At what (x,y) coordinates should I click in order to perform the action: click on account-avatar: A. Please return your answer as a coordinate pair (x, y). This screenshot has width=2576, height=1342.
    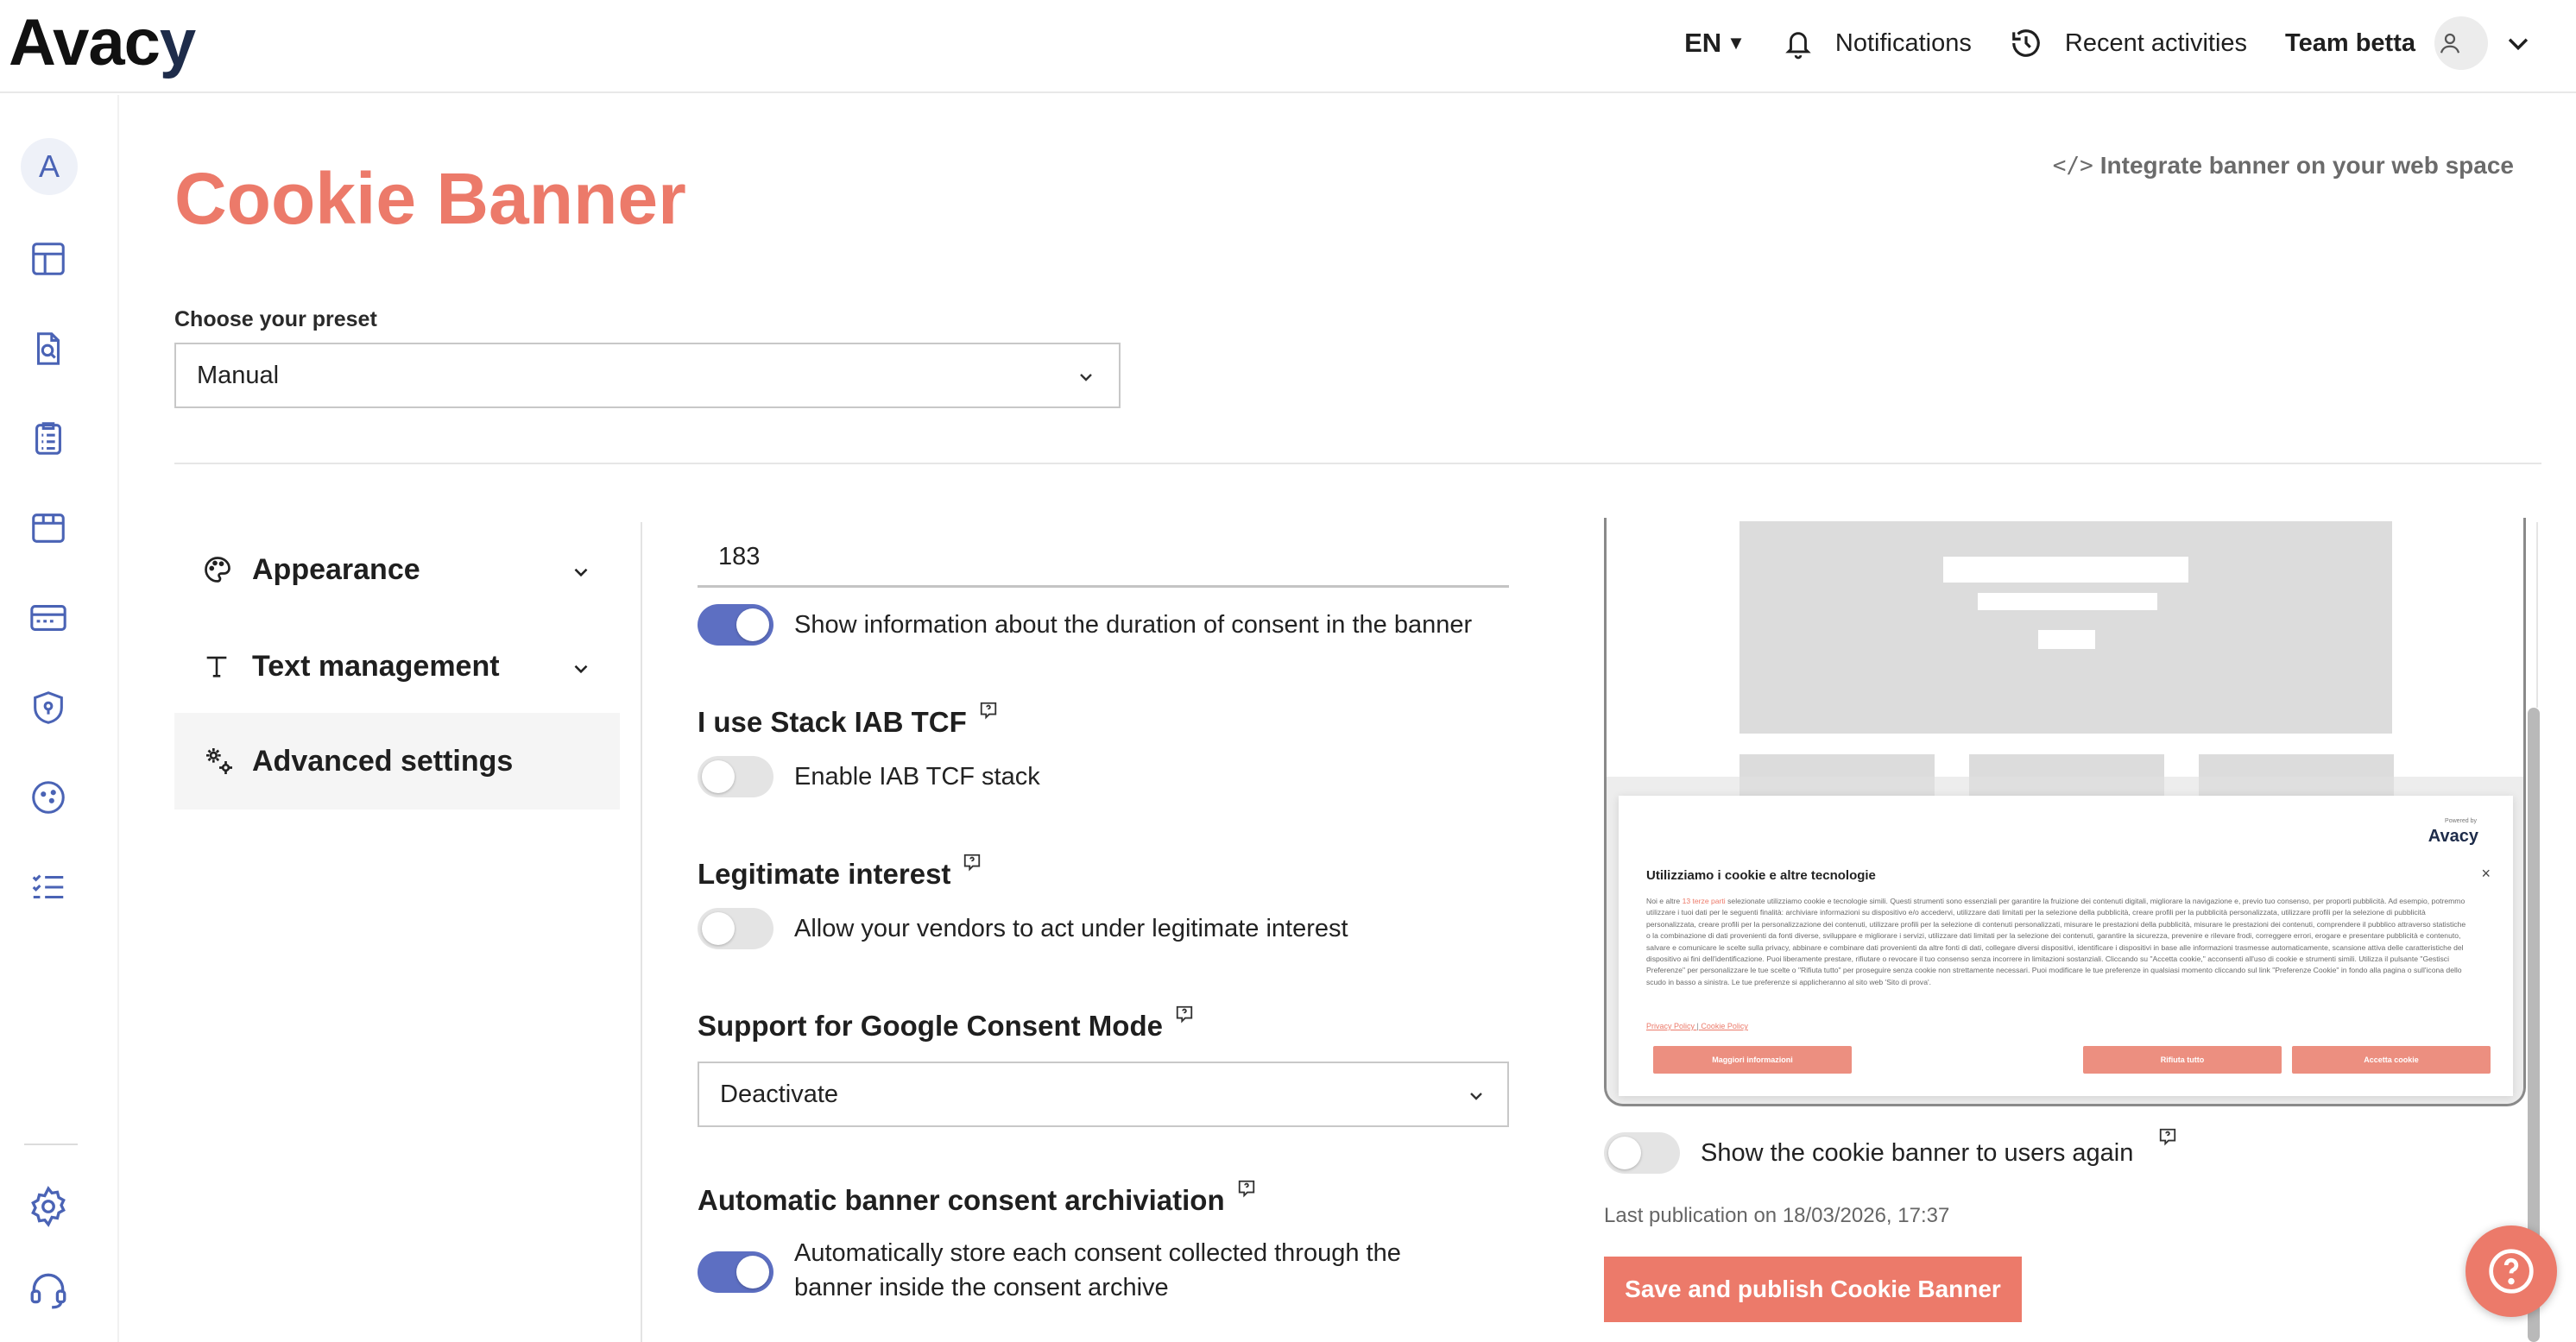
    Looking at the image, I should click on (49, 166).